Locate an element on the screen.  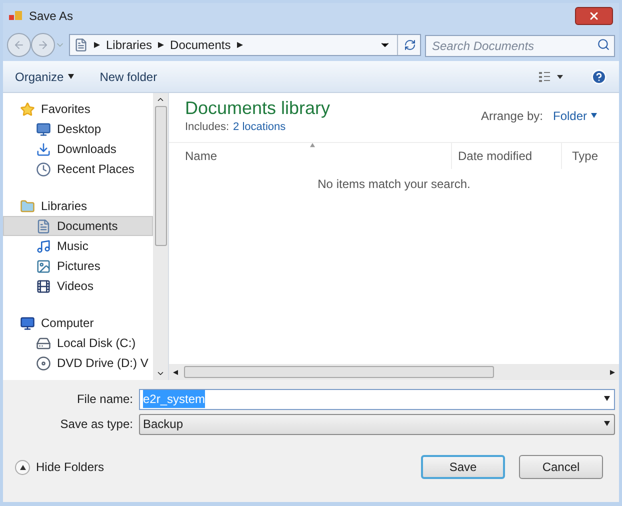
horizontal-scrollbar is located at coordinates (394, 372).